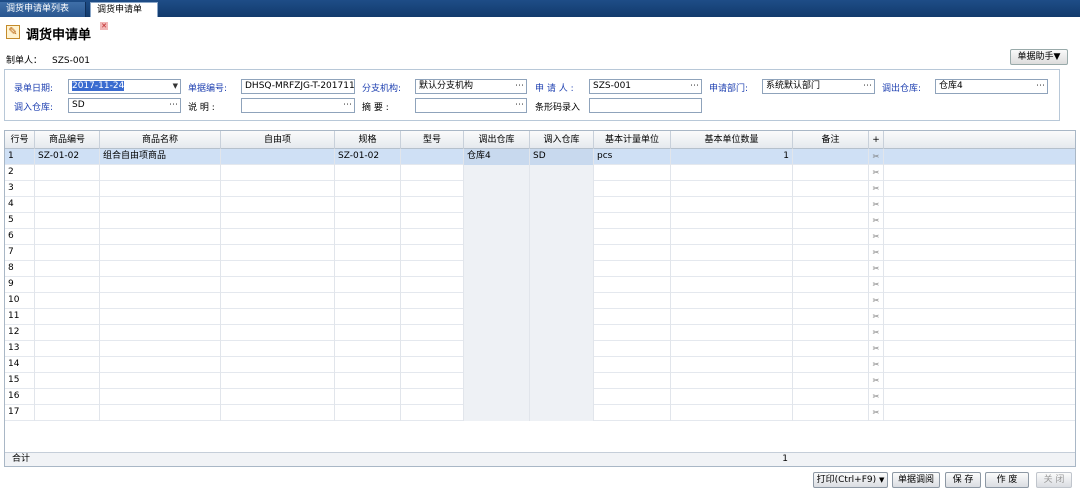 This screenshot has height=492, width=1080. Describe the element at coordinates (732, 157) in the screenshot. I see `cell-qty: 1` at that location.